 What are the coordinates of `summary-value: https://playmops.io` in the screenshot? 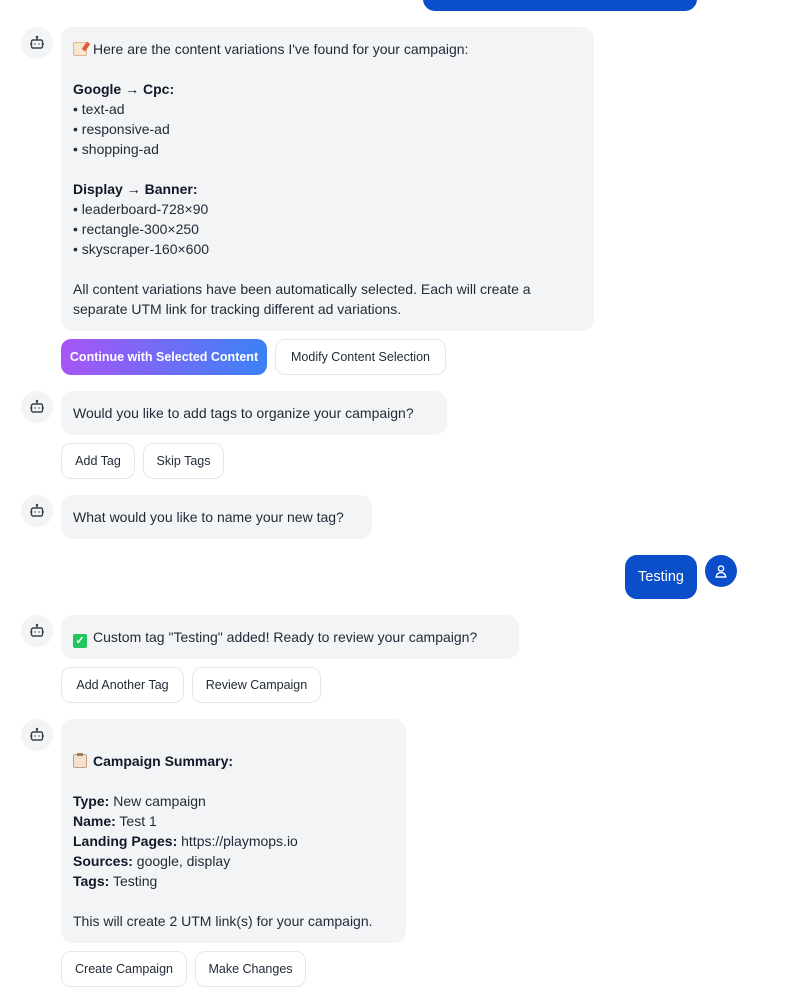 It's located at (237, 841).